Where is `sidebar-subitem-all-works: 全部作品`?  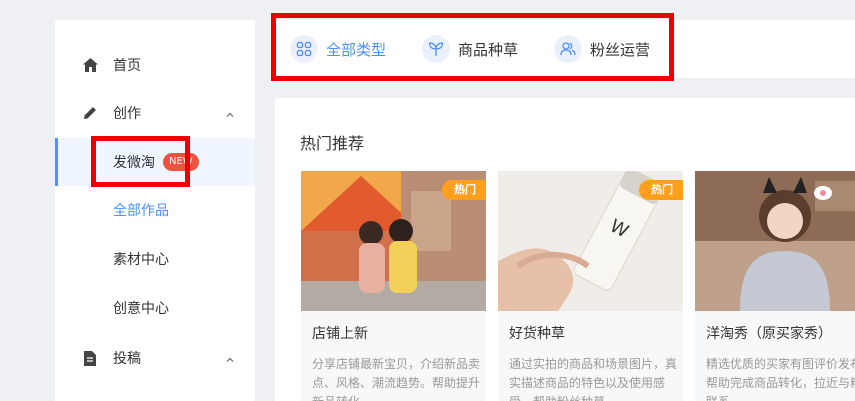 sidebar-subitem-all-works: 全部作品 is located at coordinates (155, 210).